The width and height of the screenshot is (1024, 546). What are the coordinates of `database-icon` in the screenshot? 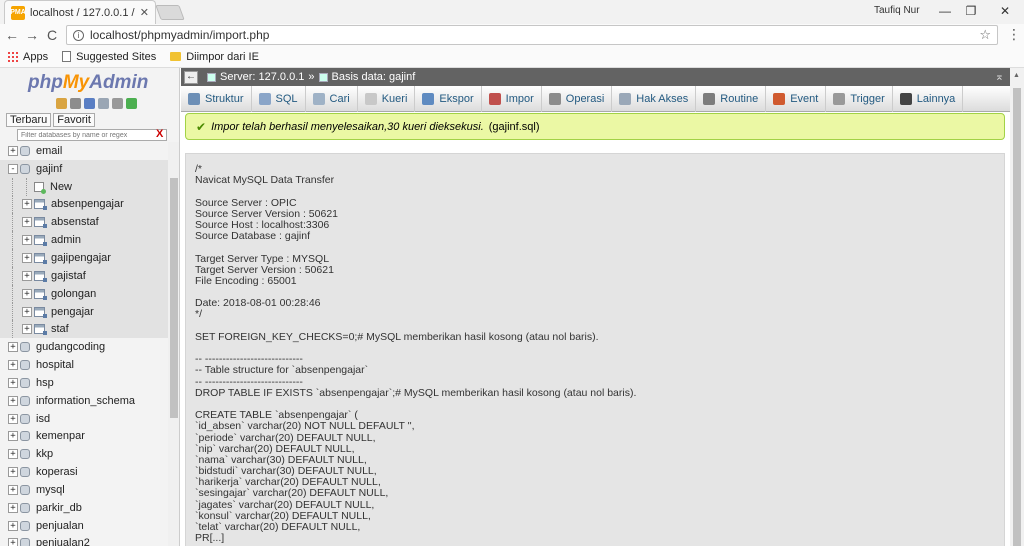 It's located at (25, 525).